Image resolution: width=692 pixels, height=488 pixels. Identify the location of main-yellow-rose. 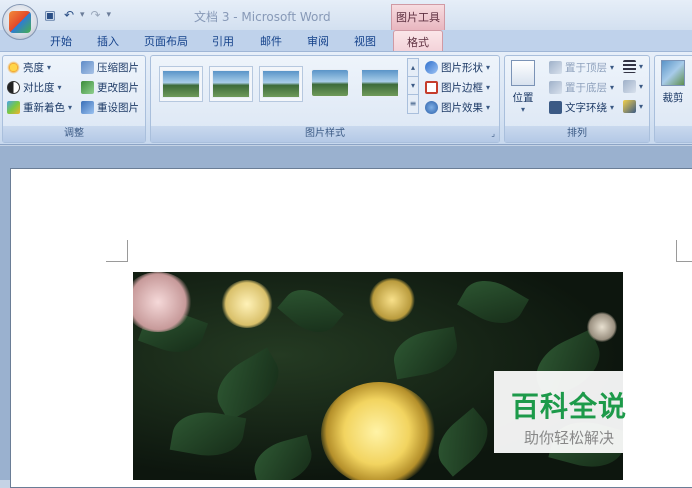
(379, 431).